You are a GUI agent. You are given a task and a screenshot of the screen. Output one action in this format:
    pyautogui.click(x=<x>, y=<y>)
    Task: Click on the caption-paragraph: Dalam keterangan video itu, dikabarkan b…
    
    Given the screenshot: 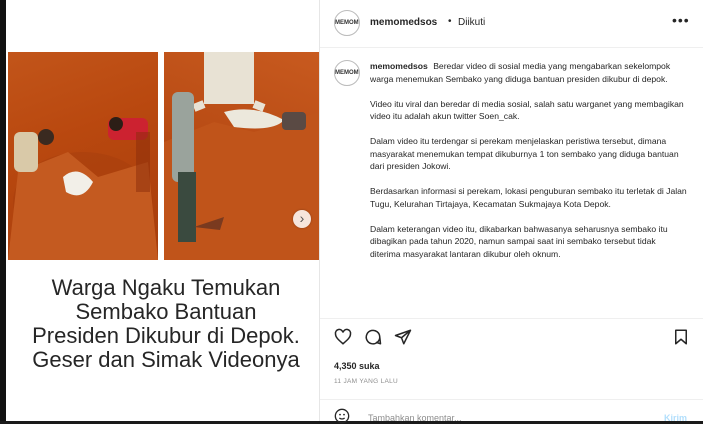 What is the action you would take?
    pyautogui.click(x=519, y=241)
    